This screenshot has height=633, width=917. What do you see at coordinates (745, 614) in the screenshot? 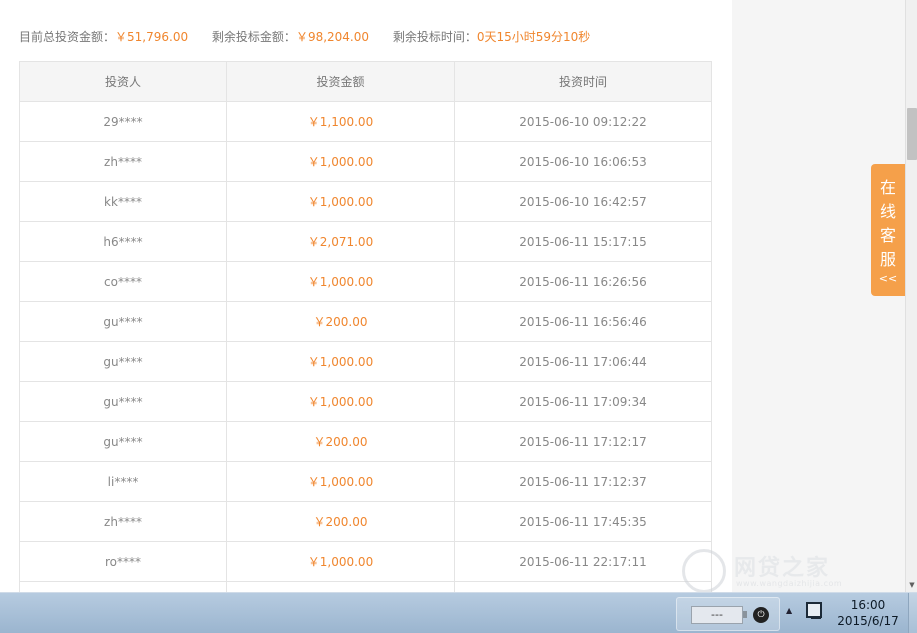
I see `ime-tab` at bounding box center [745, 614].